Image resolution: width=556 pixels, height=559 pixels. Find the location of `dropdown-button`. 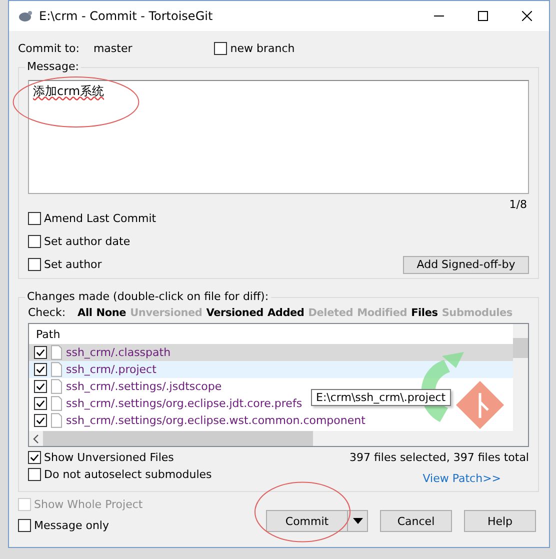

dropdown-button is located at coordinates (358, 521).